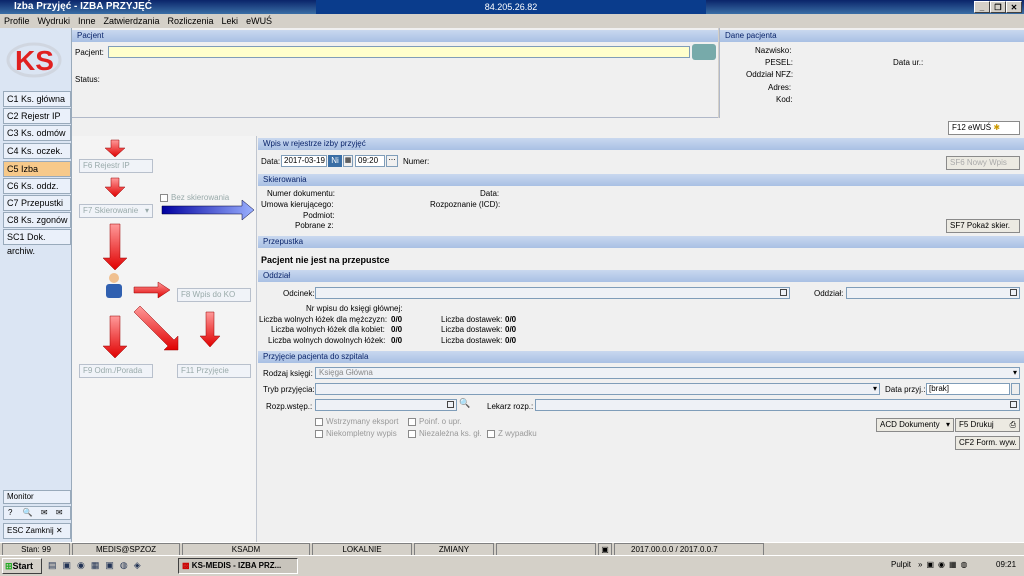 This screenshot has height=576, width=1024. Describe the element at coordinates (37, 174) in the screenshot. I see `nav-izba-przyjec: C5 Izba Przyjęć` at that location.